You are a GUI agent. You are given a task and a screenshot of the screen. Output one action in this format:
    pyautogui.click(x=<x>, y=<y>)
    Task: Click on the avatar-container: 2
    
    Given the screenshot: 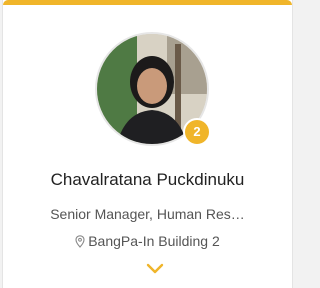 What is the action you would take?
    pyautogui.click(x=153, y=89)
    